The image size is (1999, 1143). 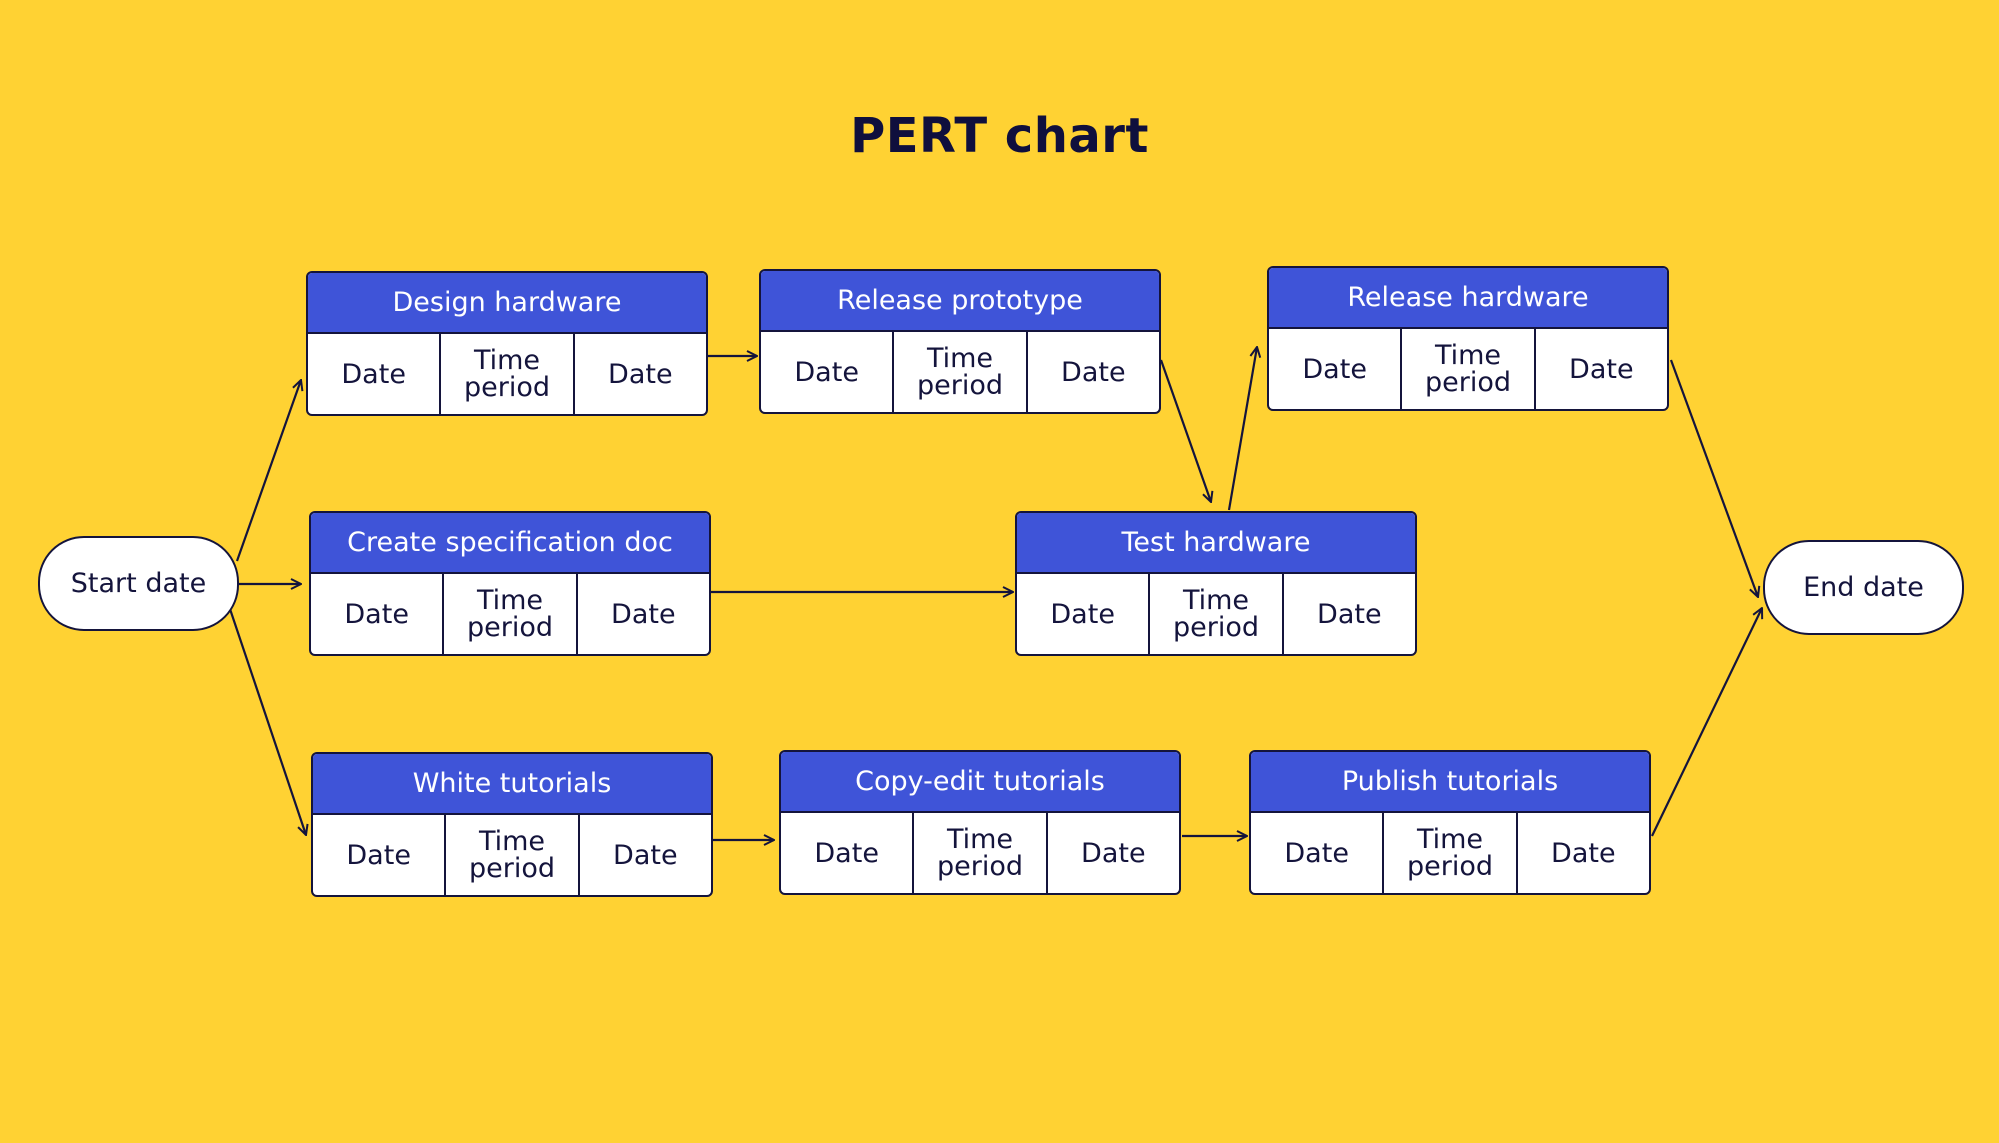 What do you see at coordinates (980, 782) in the screenshot?
I see `task-title: Copy-edit tutorials` at bounding box center [980, 782].